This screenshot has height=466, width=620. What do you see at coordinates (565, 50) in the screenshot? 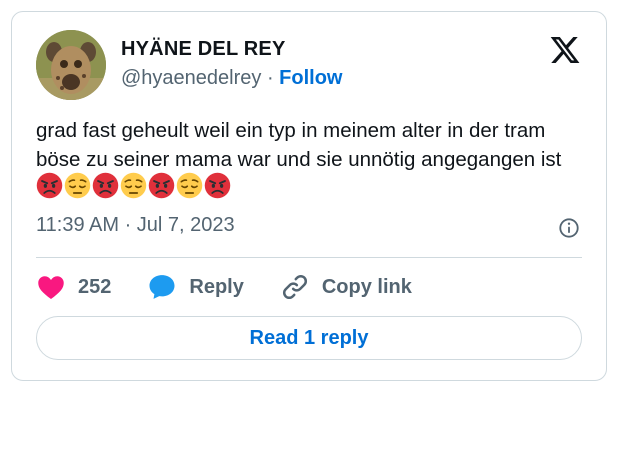
I see `x-logo-icon` at bounding box center [565, 50].